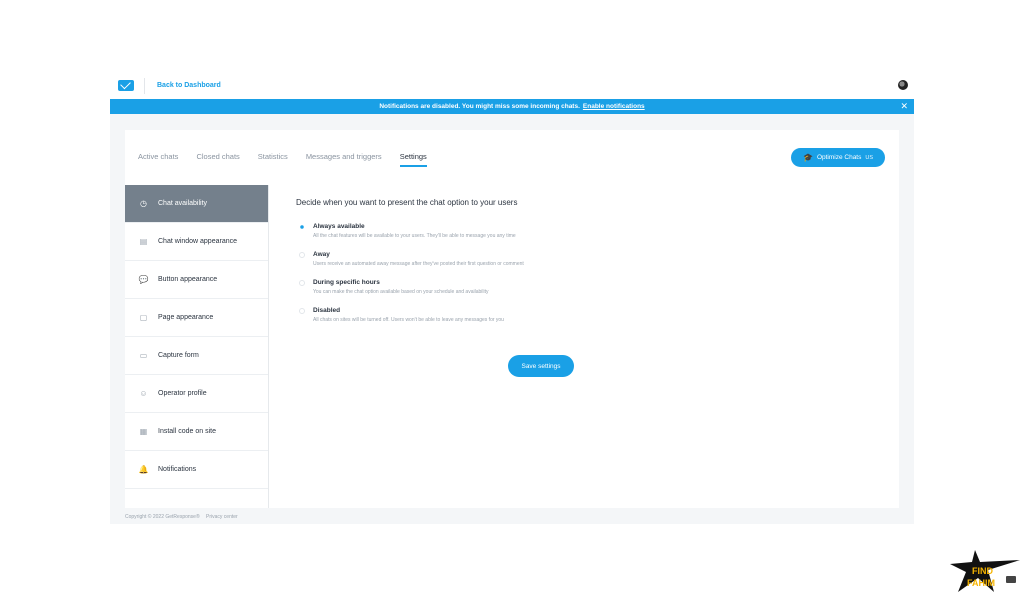 Image resolution: width=1024 pixels, height=597 pixels. Describe the element at coordinates (158, 159) in the screenshot. I see `tab-active-chats: Active chats` at that location.